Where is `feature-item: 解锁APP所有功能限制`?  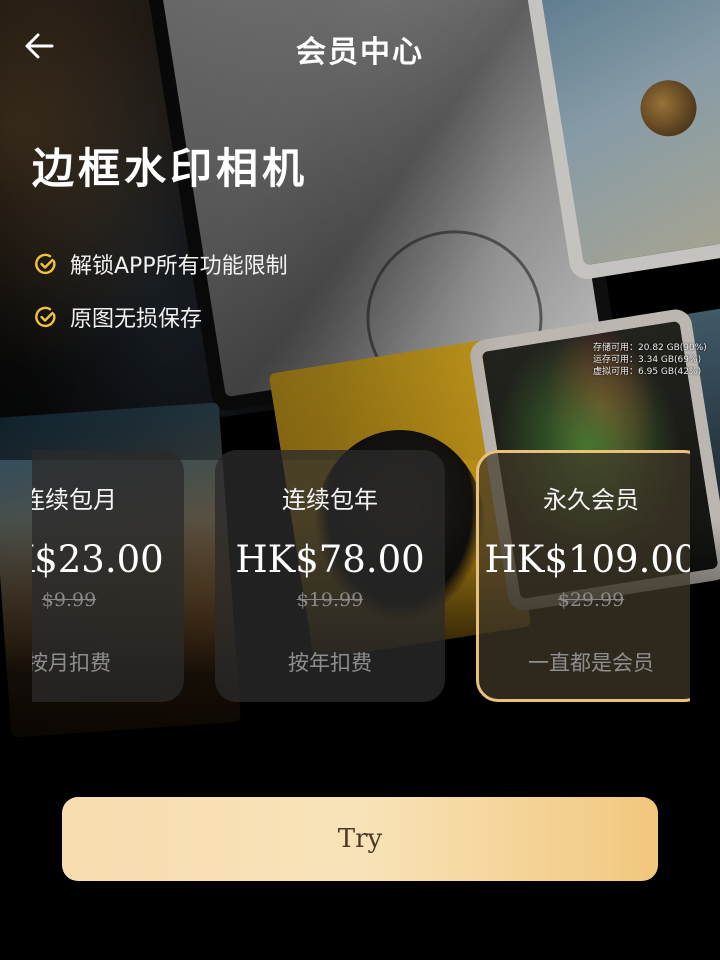 feature-item: 解锁APP所有功能限制 is located at coordinates (161, 264).